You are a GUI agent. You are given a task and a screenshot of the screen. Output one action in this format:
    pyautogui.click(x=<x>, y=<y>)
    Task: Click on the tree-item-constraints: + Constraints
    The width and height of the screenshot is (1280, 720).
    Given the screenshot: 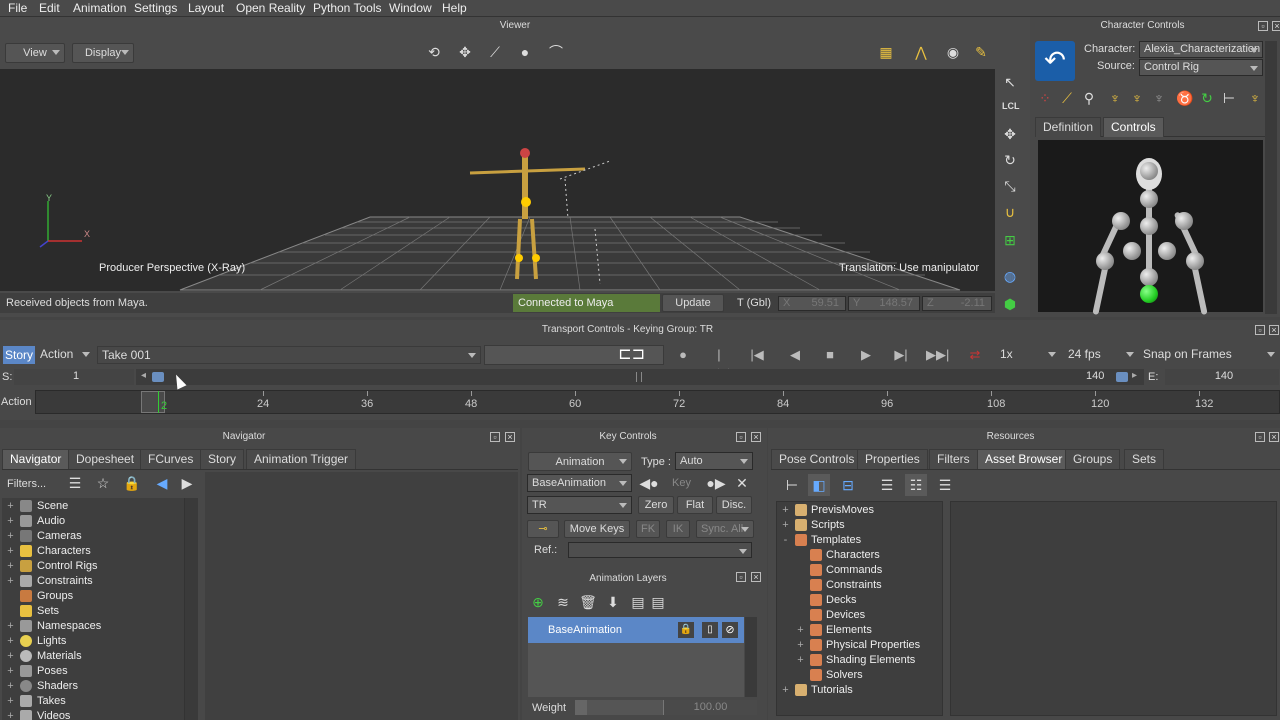 What is the action you would take?
    pyautogui.click(x=49, y=581)
    